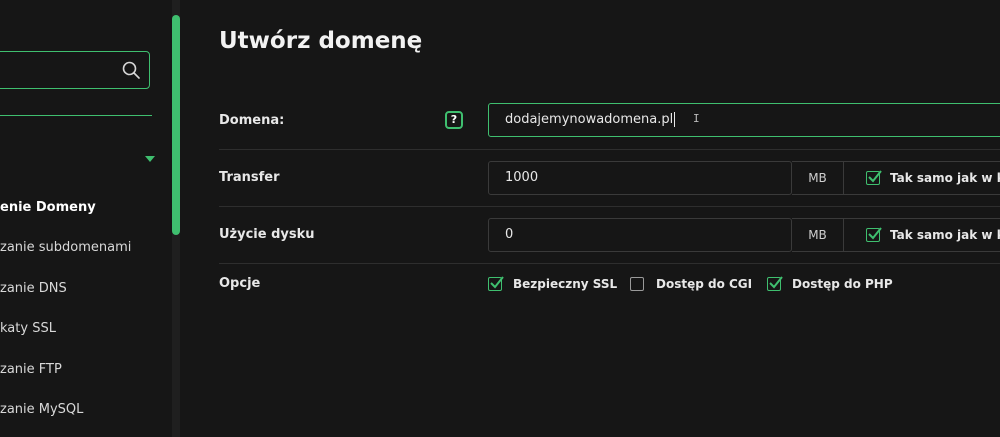 The image size is (1000, 437). What do you see at coordinates (565, 284) in the screenshot?
I see `ssl-label: Bezpieczny SSL` at bounding box center [565, 284].